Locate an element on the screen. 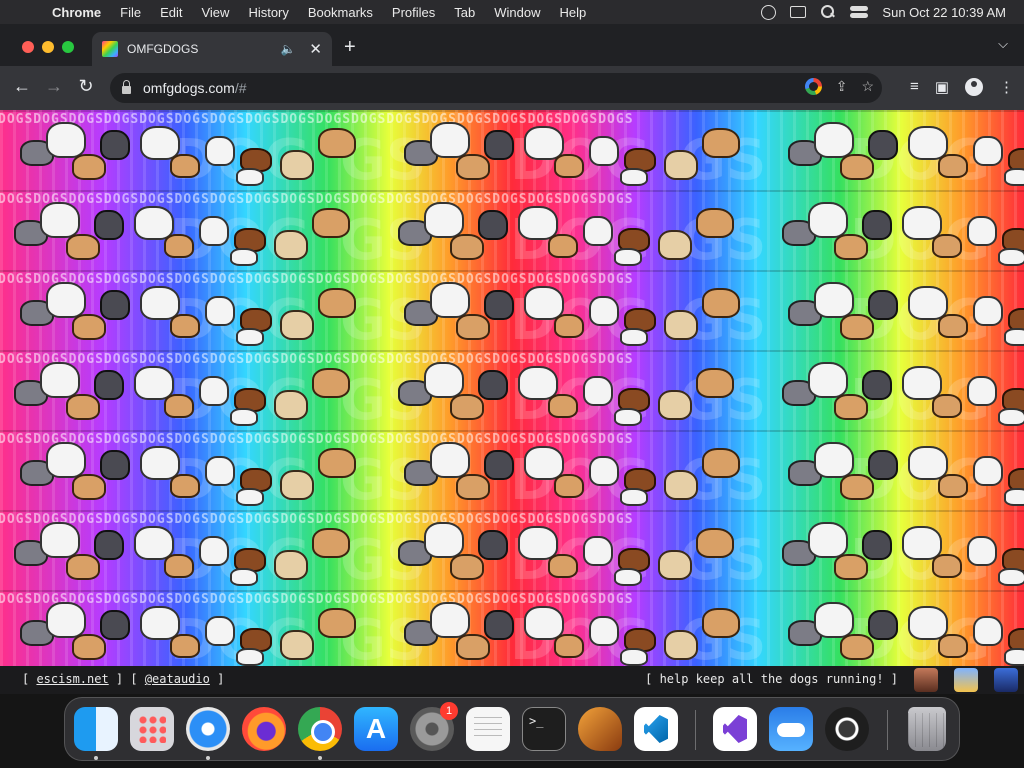 This screenshot has height=768, width=1024. spotlight-search-icon is located at coordinates (828, 12).